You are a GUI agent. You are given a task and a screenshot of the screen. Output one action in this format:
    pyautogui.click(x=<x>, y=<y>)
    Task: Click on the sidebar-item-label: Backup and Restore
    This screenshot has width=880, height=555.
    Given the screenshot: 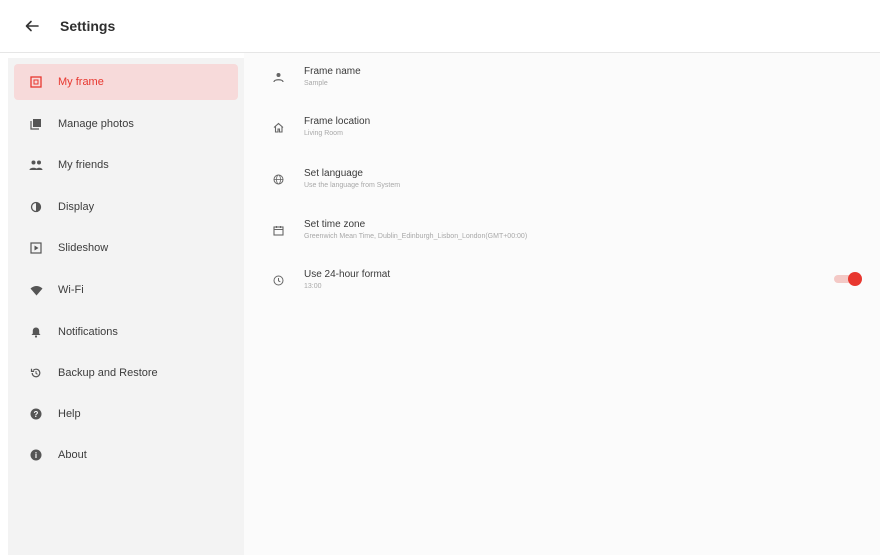 What is the action you would take?
    pyautogui.click(x=108, y=373)
    